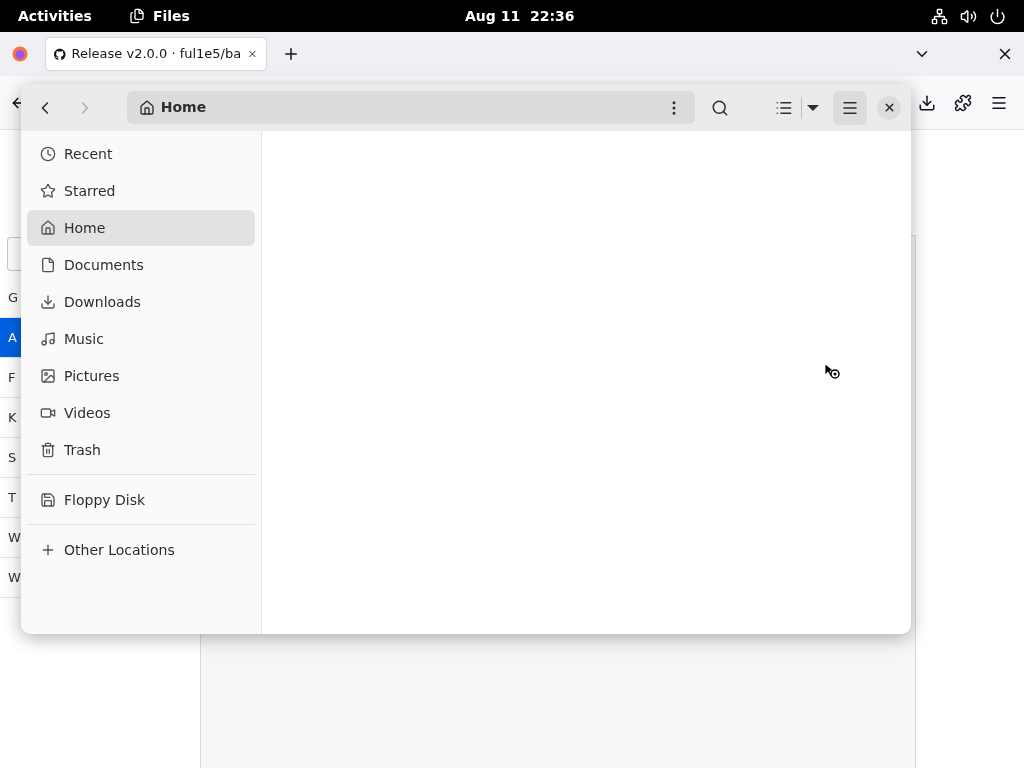  I want to click on new-tab-icon, so click(291, 54).